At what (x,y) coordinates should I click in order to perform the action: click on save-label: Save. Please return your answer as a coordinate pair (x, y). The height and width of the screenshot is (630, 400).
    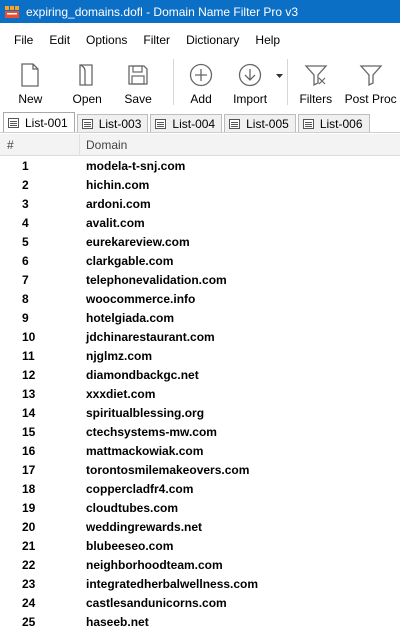
    Looking at the image, I should click on (138, 99).